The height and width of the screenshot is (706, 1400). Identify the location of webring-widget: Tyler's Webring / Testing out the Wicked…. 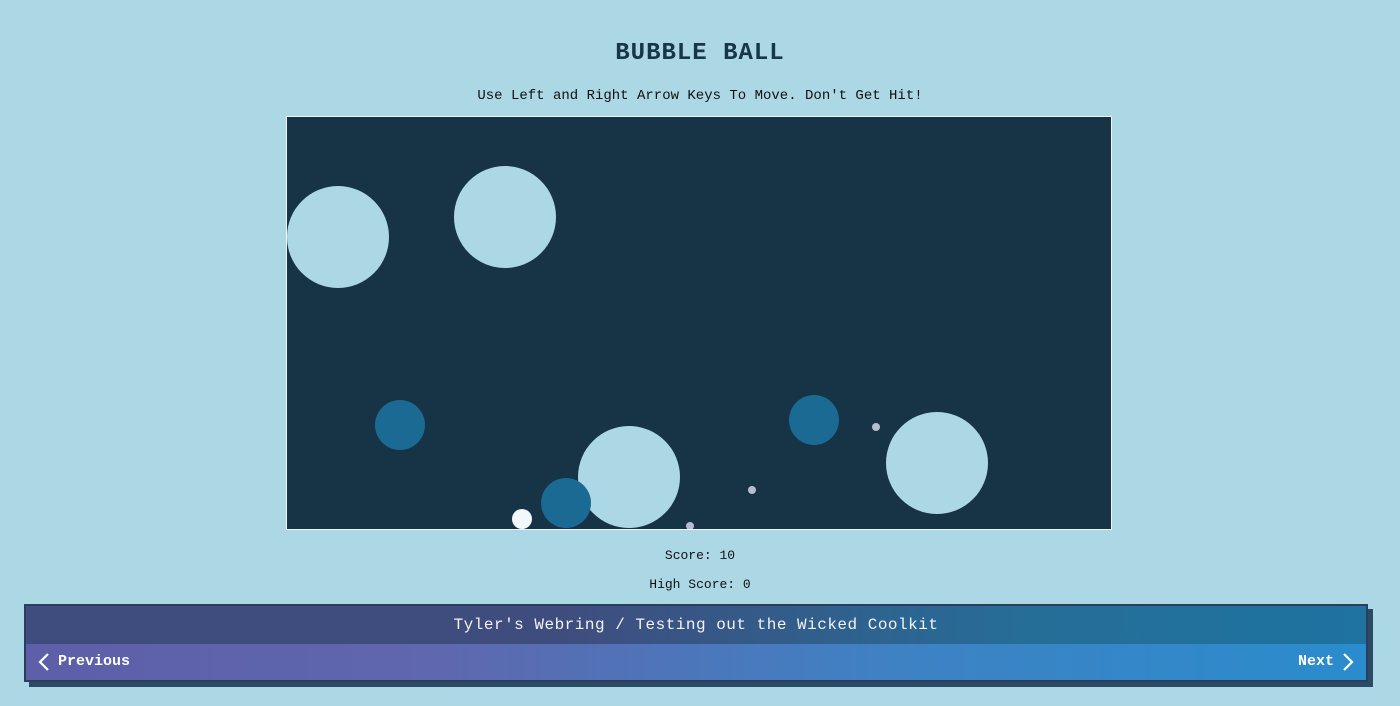
(696, 643).